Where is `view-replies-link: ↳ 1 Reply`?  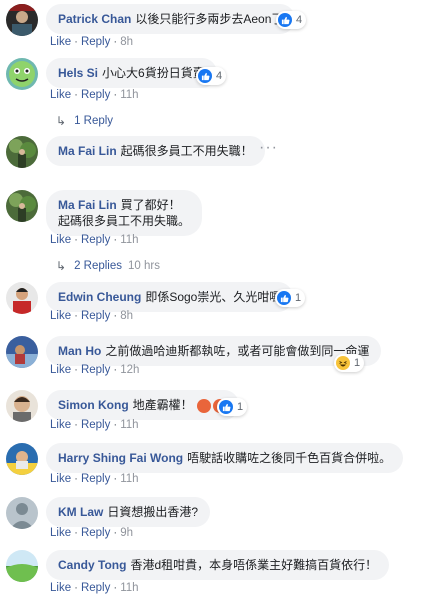
view-replies-link: ↳ 1 Reply is located at coordinates (84, 121).